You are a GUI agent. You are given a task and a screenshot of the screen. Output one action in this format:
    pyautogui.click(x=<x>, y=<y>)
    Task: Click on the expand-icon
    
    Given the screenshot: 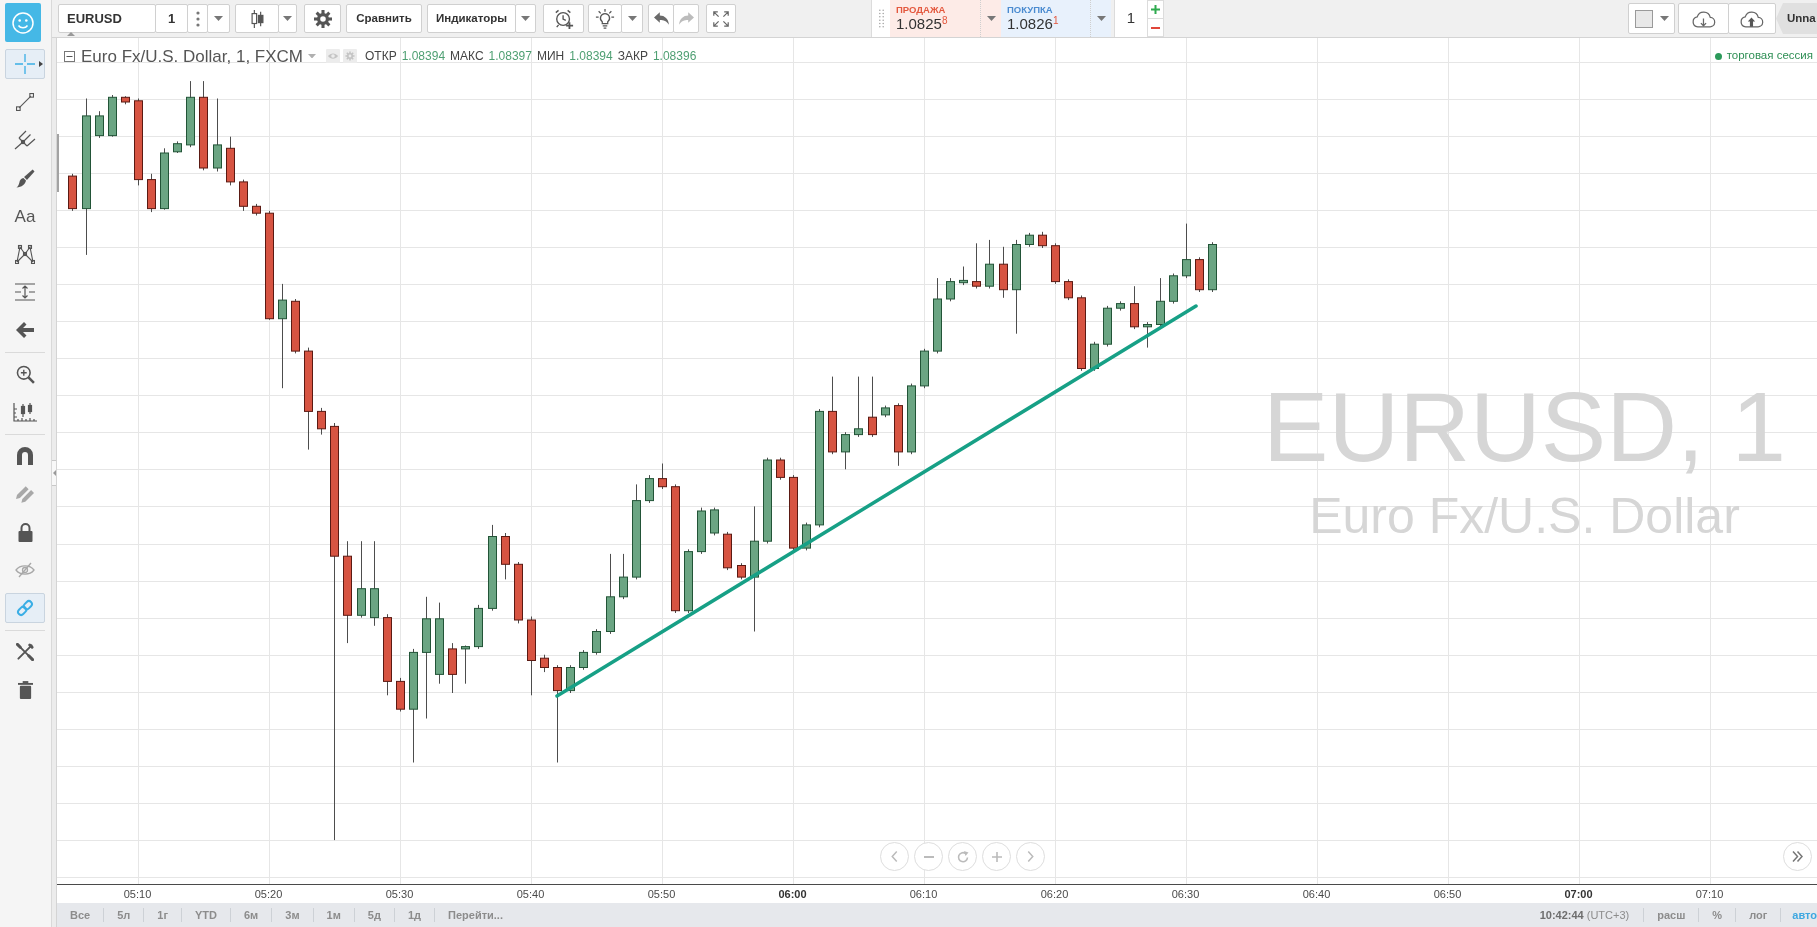 What is the action you would take?
    pyautogui.click(x=721, y=18)
    